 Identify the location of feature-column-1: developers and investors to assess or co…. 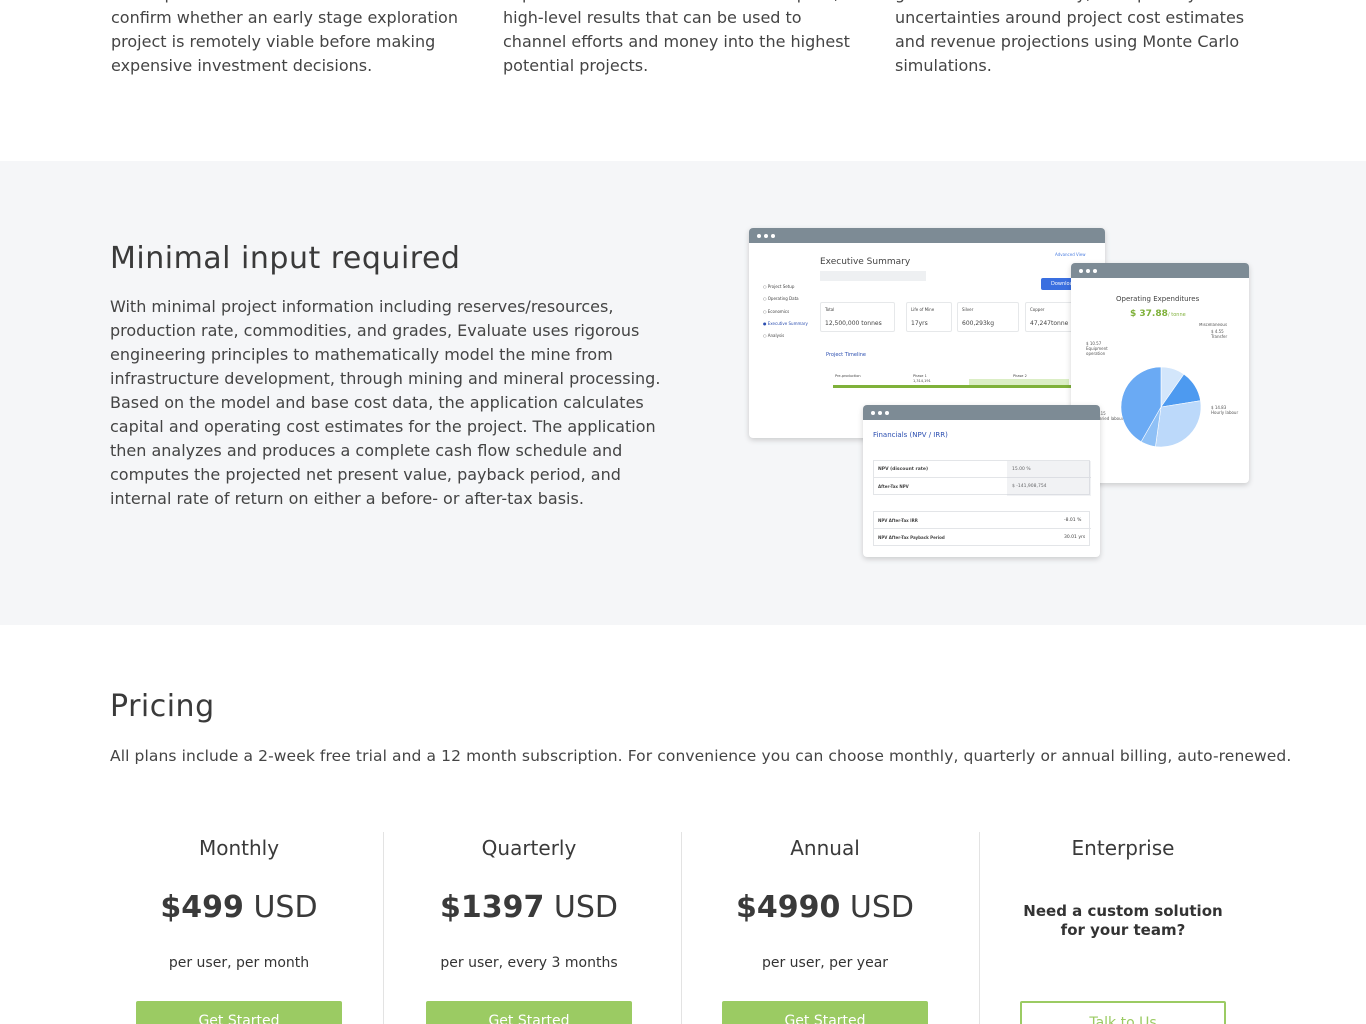
(296, 39).